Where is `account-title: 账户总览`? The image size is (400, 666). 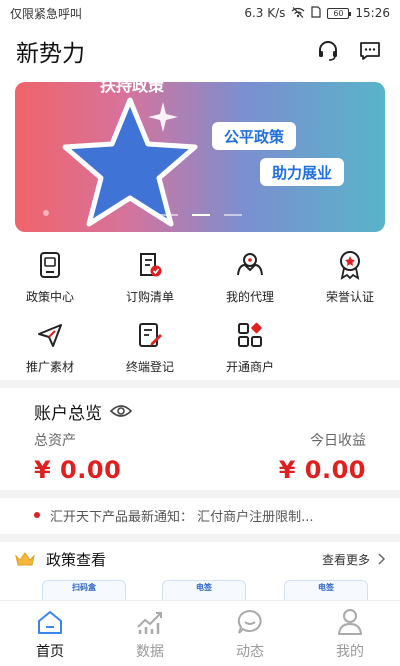 account-title: 账户总览 is located at coordinates (68, 413).